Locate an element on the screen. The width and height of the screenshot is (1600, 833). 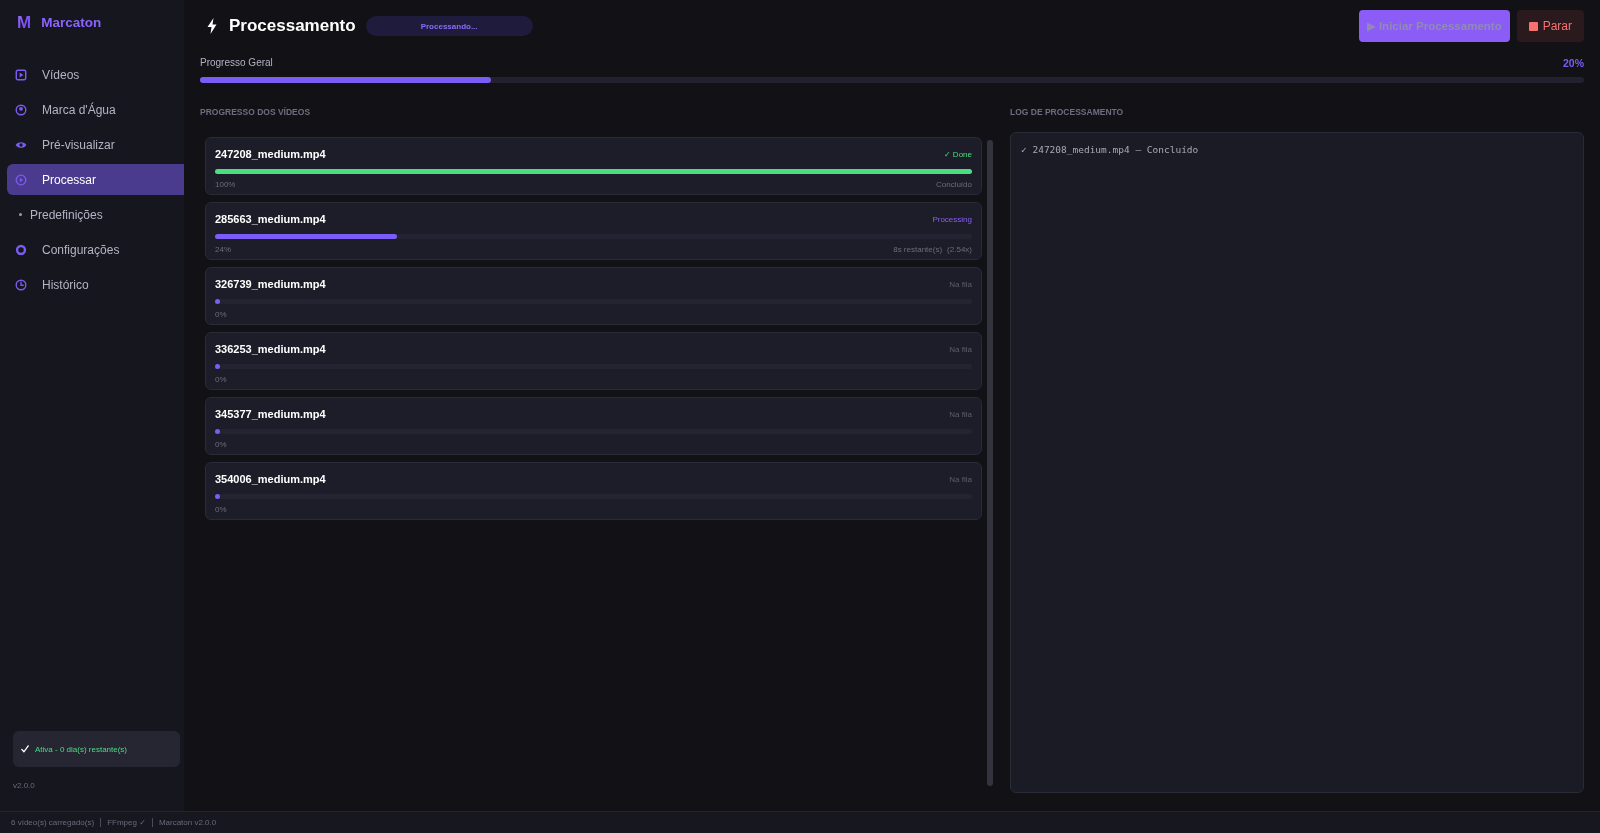
stop-icon is located at coordinates (1533, 26).